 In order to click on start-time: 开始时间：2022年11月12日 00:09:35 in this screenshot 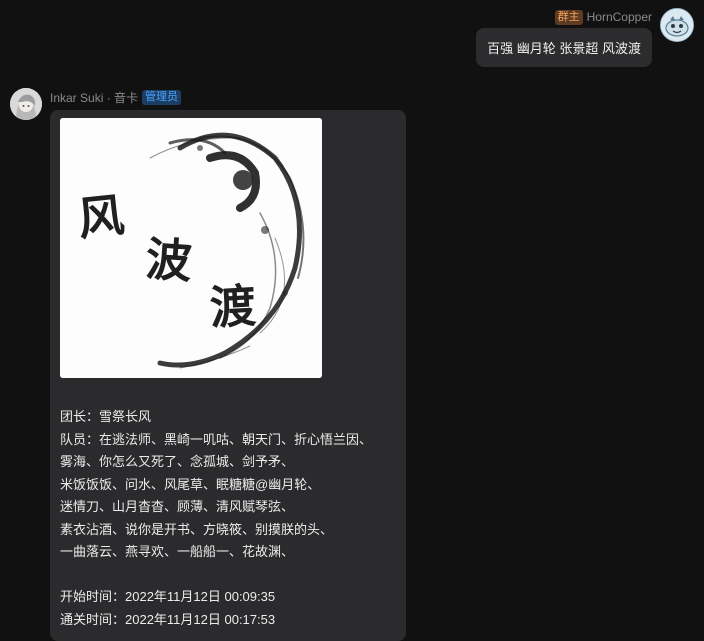, I will do `click(168, 596)`.